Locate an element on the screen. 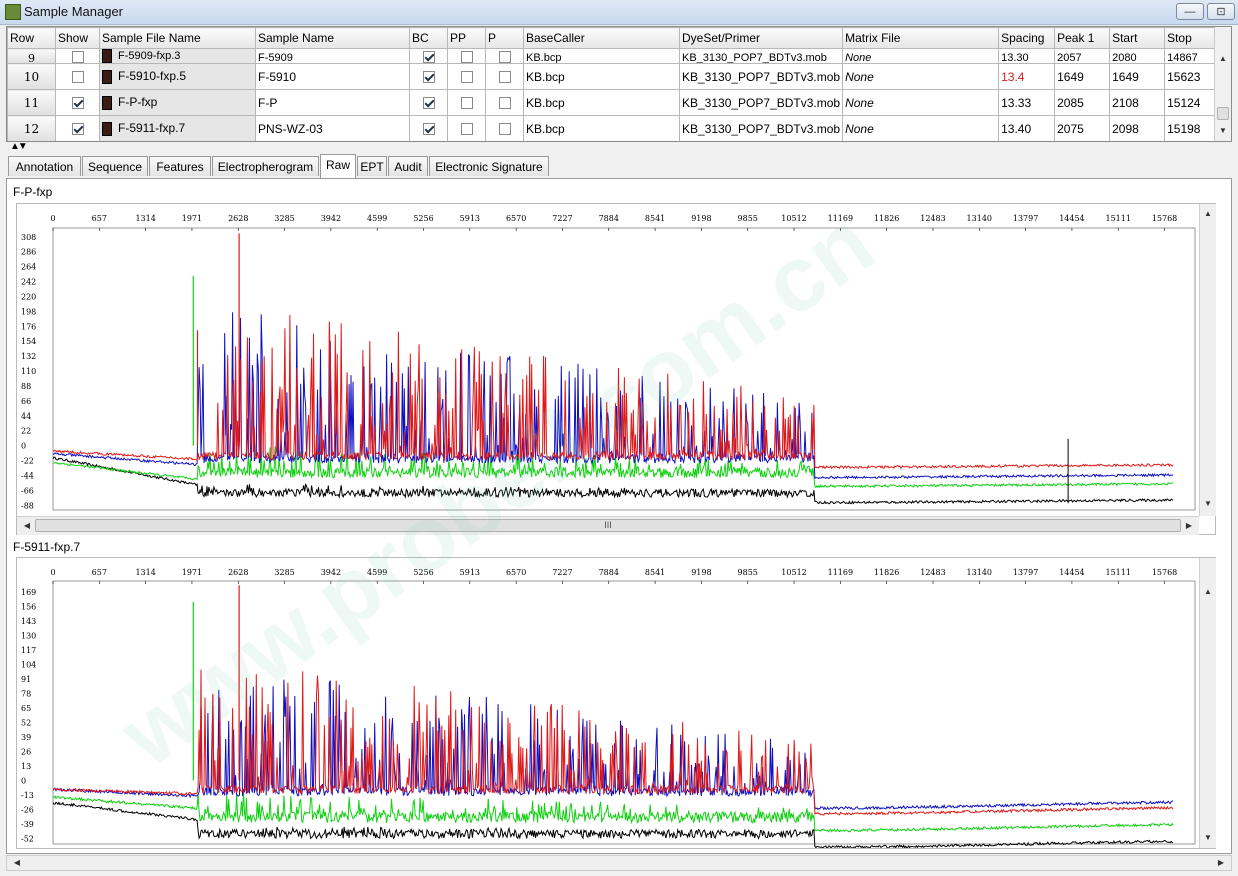  sample-name: PNS-WZ-03 is located at coordinates (332, 128).